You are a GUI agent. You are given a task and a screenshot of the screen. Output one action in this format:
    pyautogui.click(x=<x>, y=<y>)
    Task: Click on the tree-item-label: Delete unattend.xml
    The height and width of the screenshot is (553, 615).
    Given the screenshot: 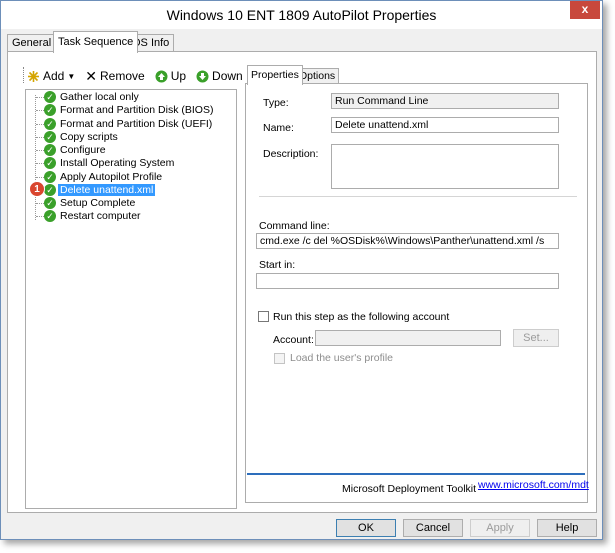 What is the action you would take?
    pyautogui.click(x=107, y=189)
    